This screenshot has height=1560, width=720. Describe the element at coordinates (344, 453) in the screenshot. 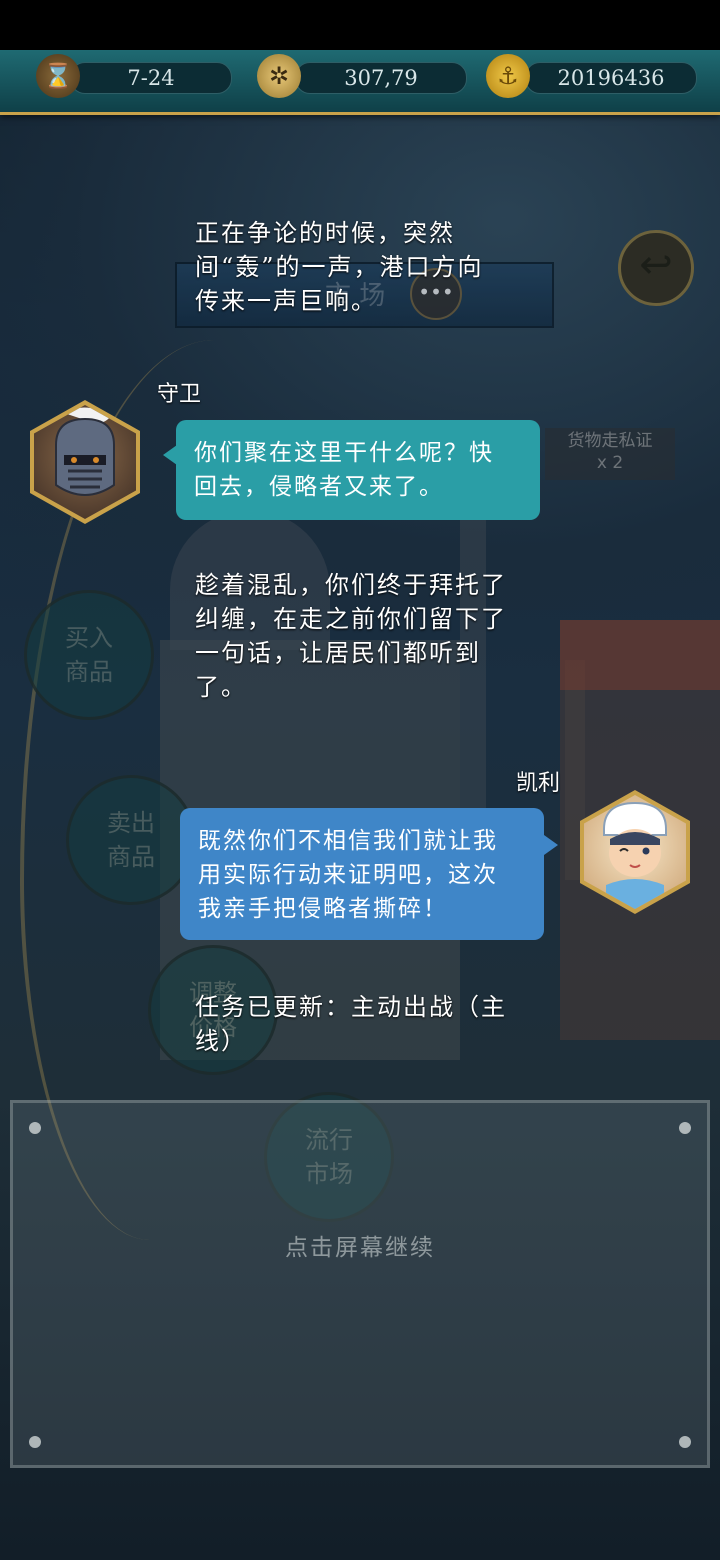

I see `guard-line: 你们聚在这里干什么呢？快` at that location.